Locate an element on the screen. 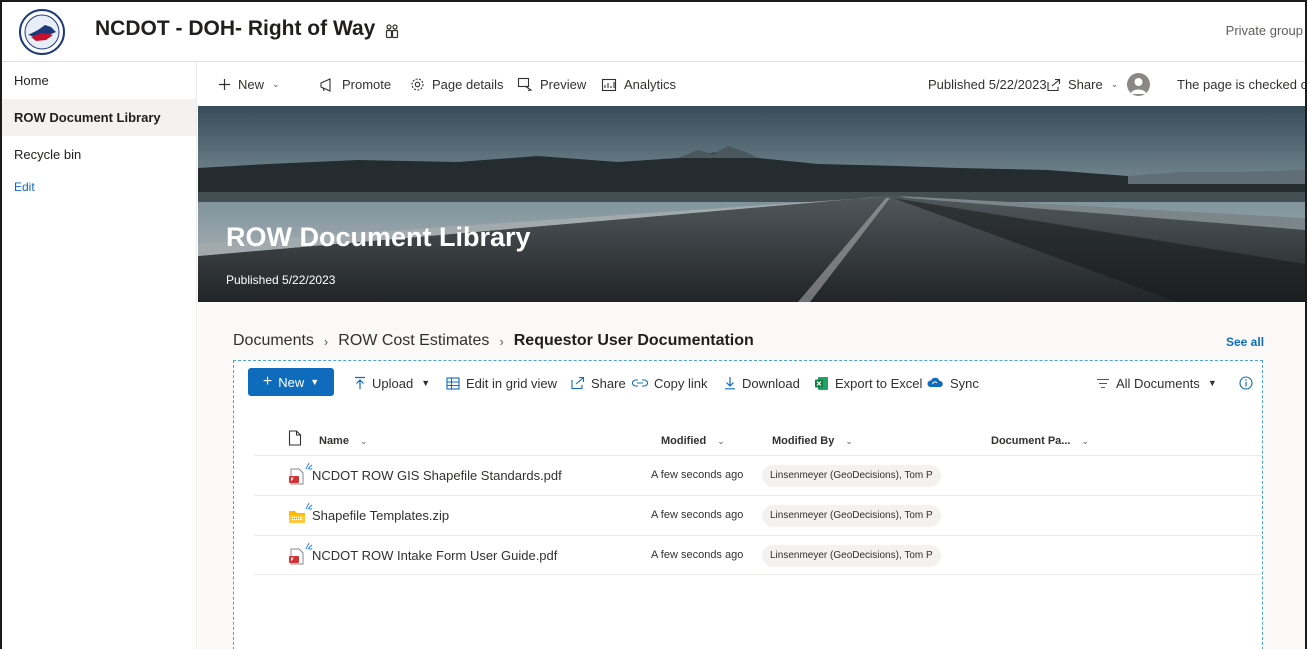  see-all-link: See all is located at coordinates (1245, 342).